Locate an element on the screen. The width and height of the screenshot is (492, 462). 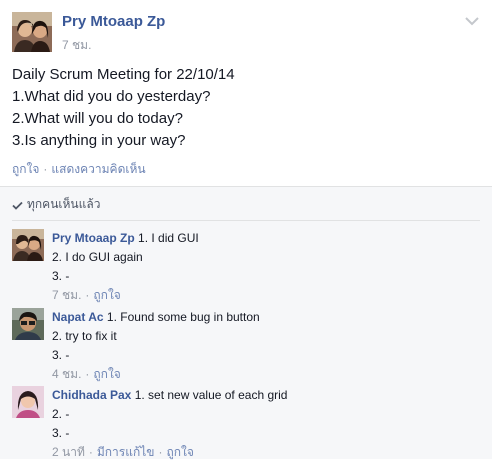
commenter-name: Napat Ac is located at coordinates (78, 317).